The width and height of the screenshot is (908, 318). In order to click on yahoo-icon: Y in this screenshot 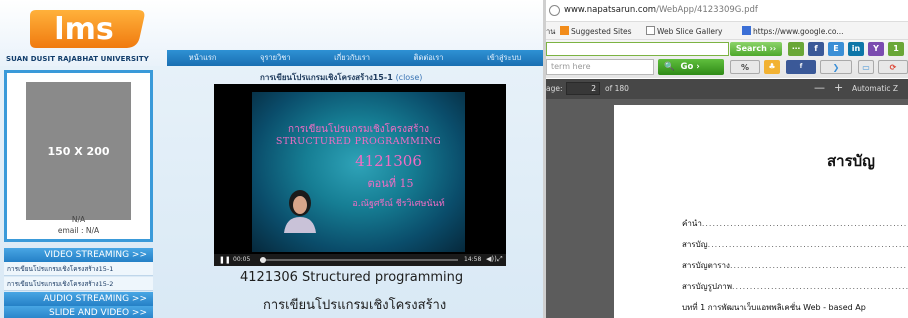, I will do `click(876, 49)`.